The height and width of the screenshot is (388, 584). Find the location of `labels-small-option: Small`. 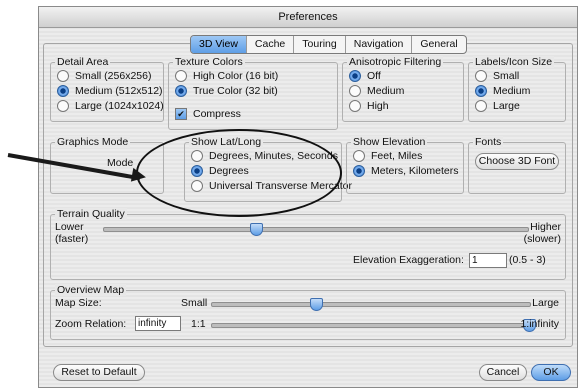

labels-small-option: Small is located at coordinates (497, 76).